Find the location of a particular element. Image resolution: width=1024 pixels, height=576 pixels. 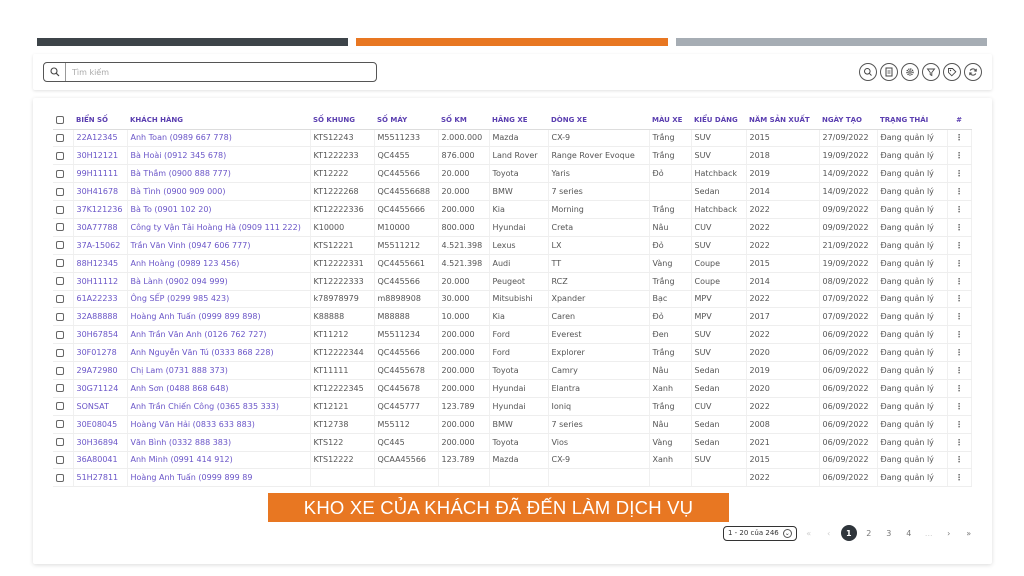

column-header: NĂM SẢN XUẤT is located at coordinates (782, 121).